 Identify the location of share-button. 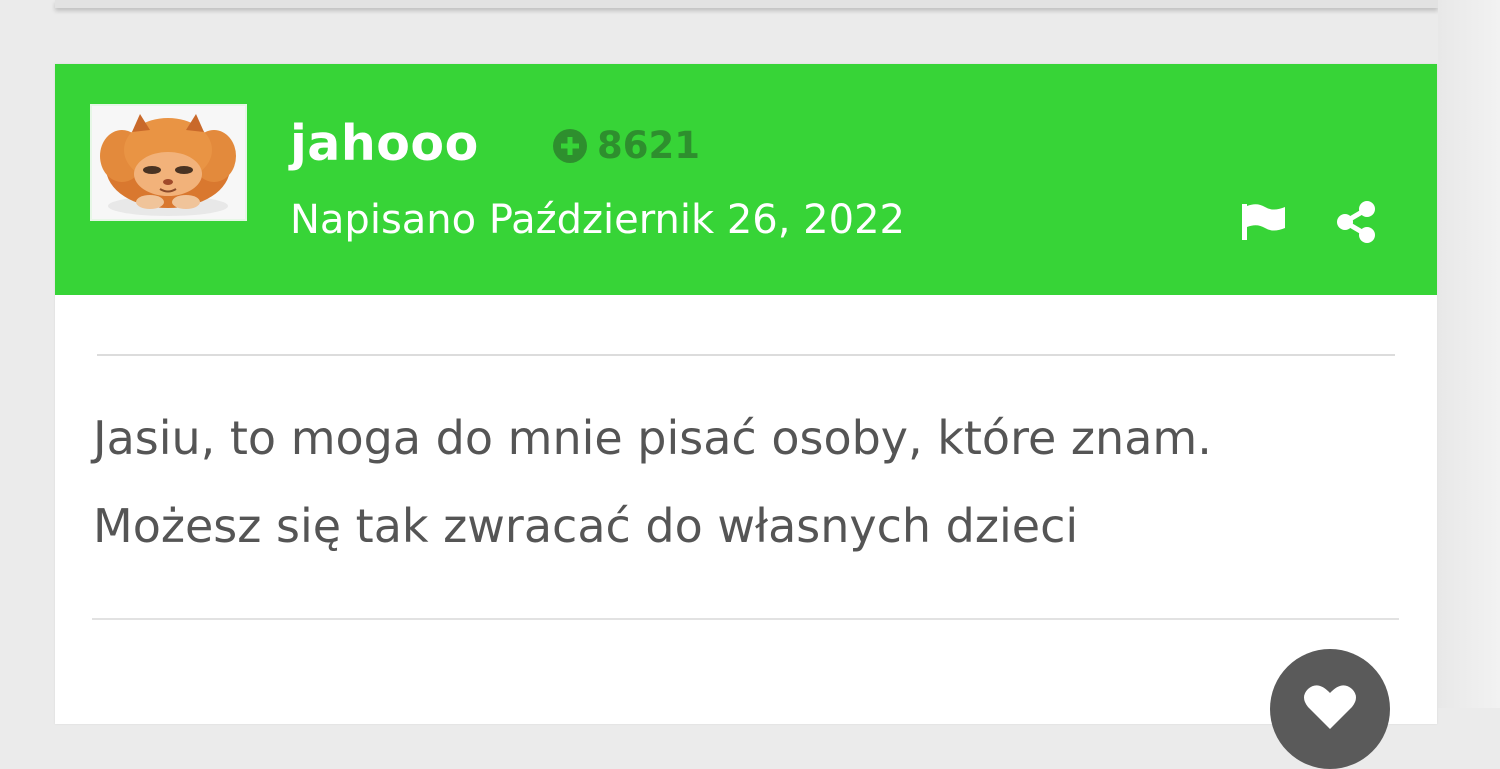
(1356, 222).